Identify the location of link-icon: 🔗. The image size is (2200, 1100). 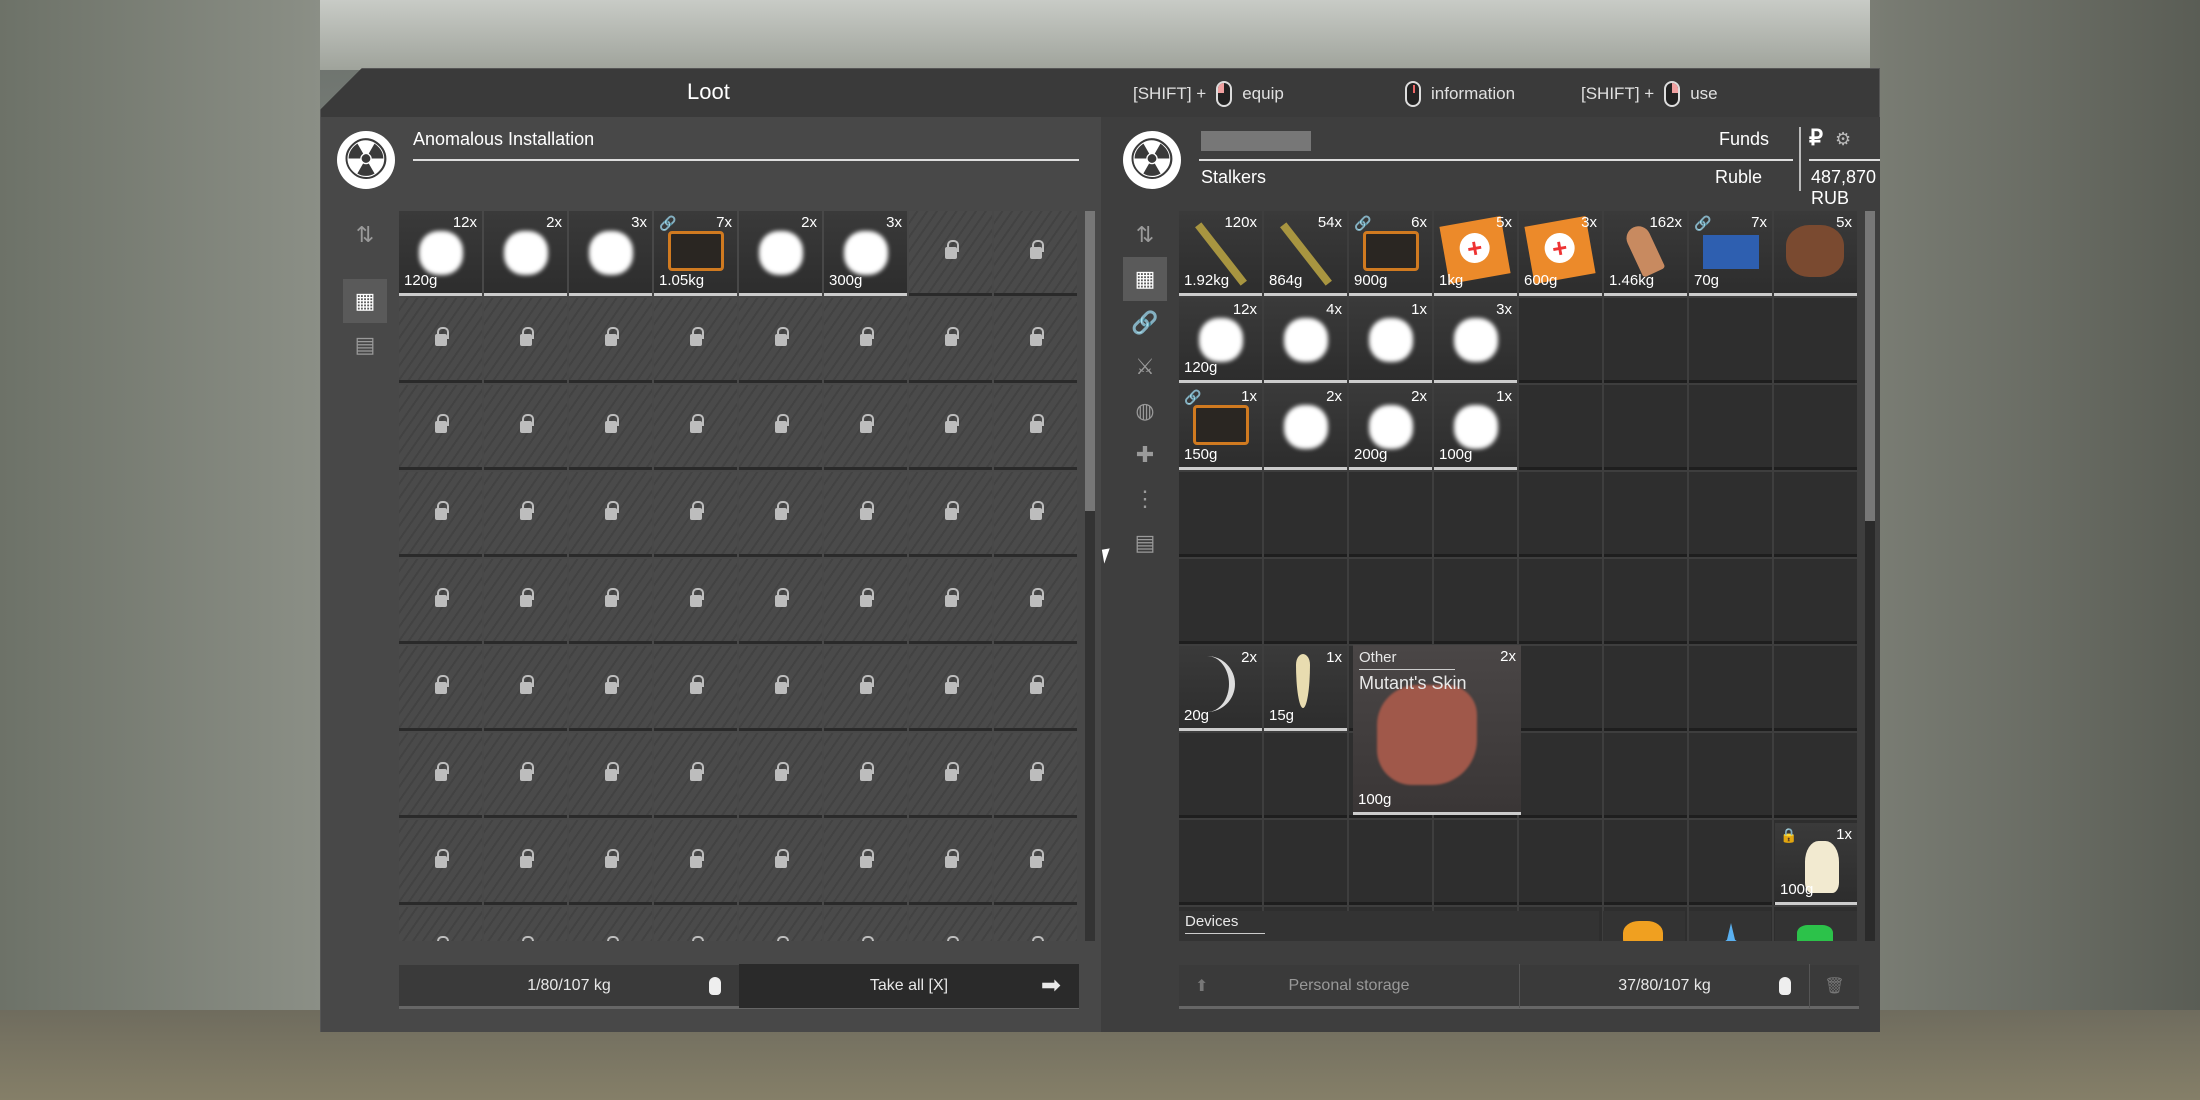
(668, 223).